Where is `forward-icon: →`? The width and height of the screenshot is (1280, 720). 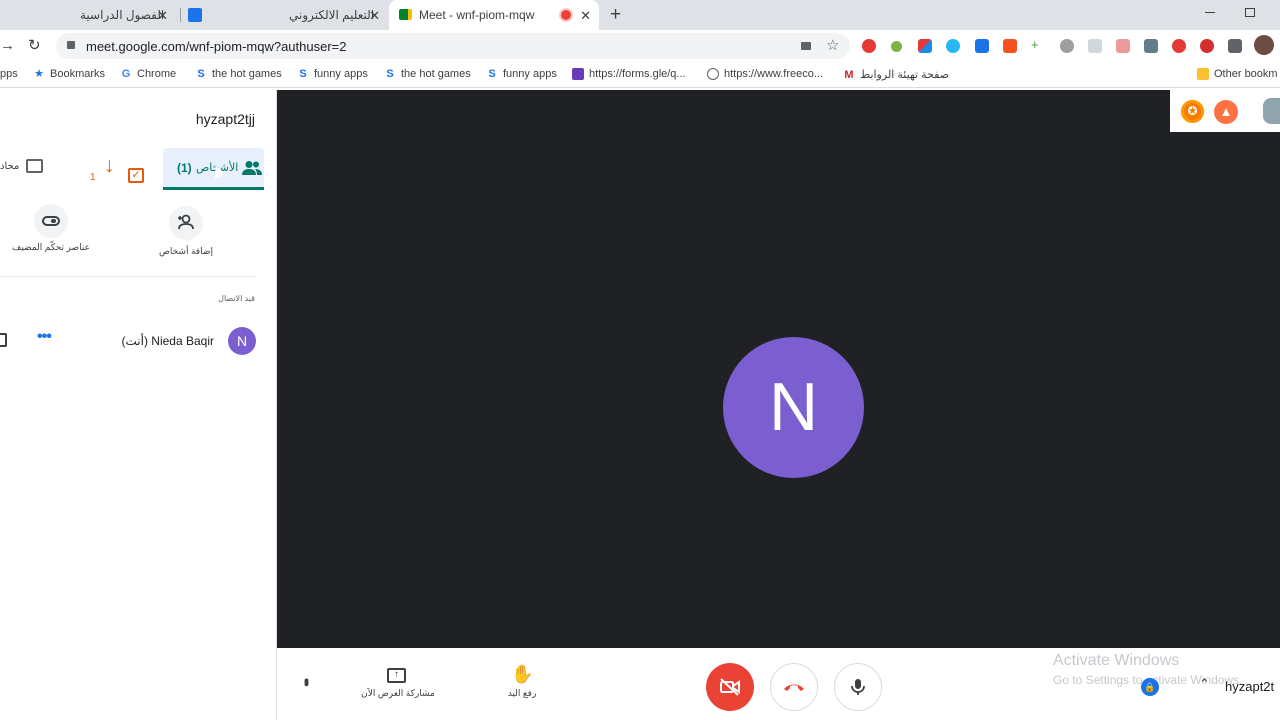
forward-icon: → is located at coordinates (7, 45).